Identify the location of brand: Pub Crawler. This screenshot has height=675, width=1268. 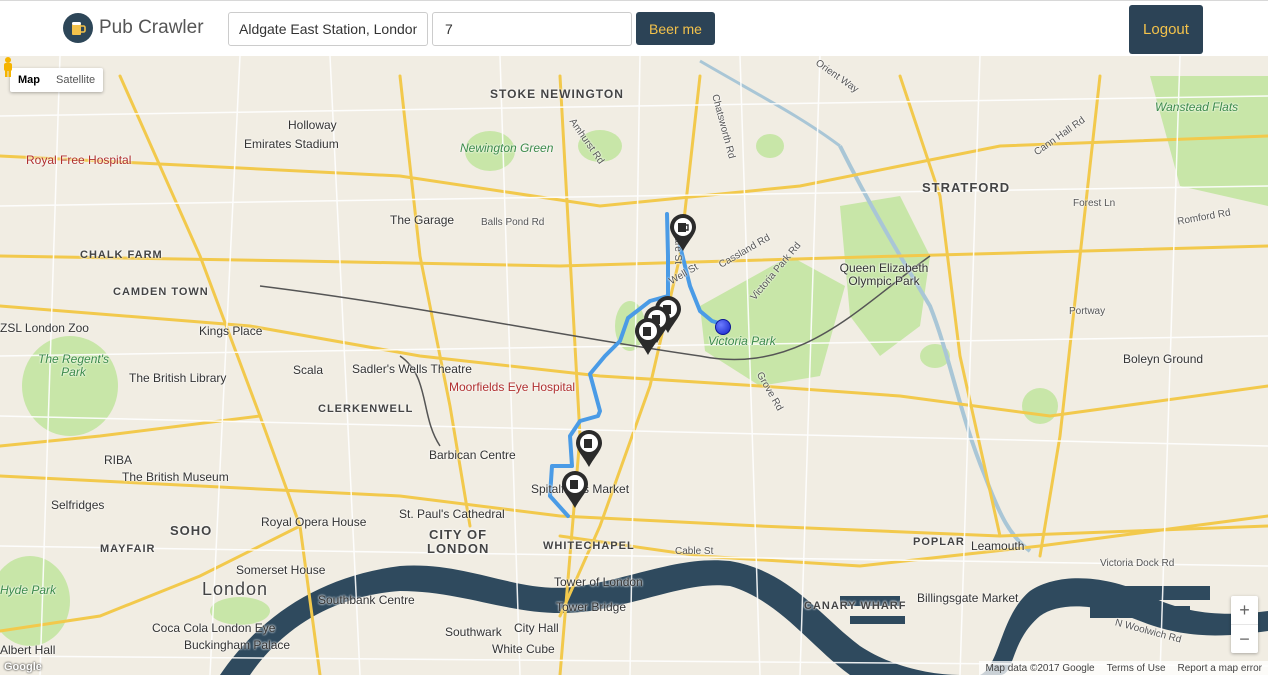
(133, 28).